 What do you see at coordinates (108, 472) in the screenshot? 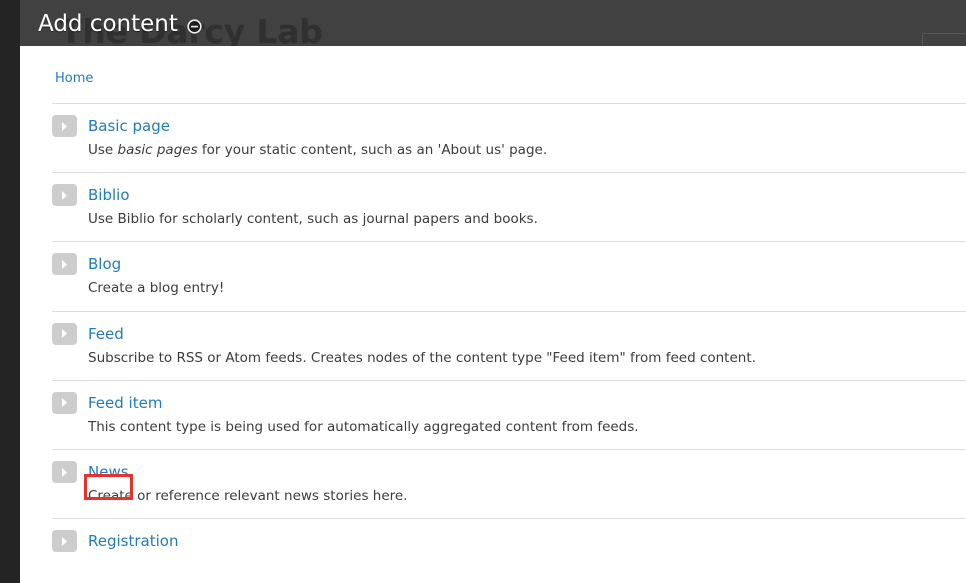
I see `content-type-link-news: News` at bounding box center [108, 472].